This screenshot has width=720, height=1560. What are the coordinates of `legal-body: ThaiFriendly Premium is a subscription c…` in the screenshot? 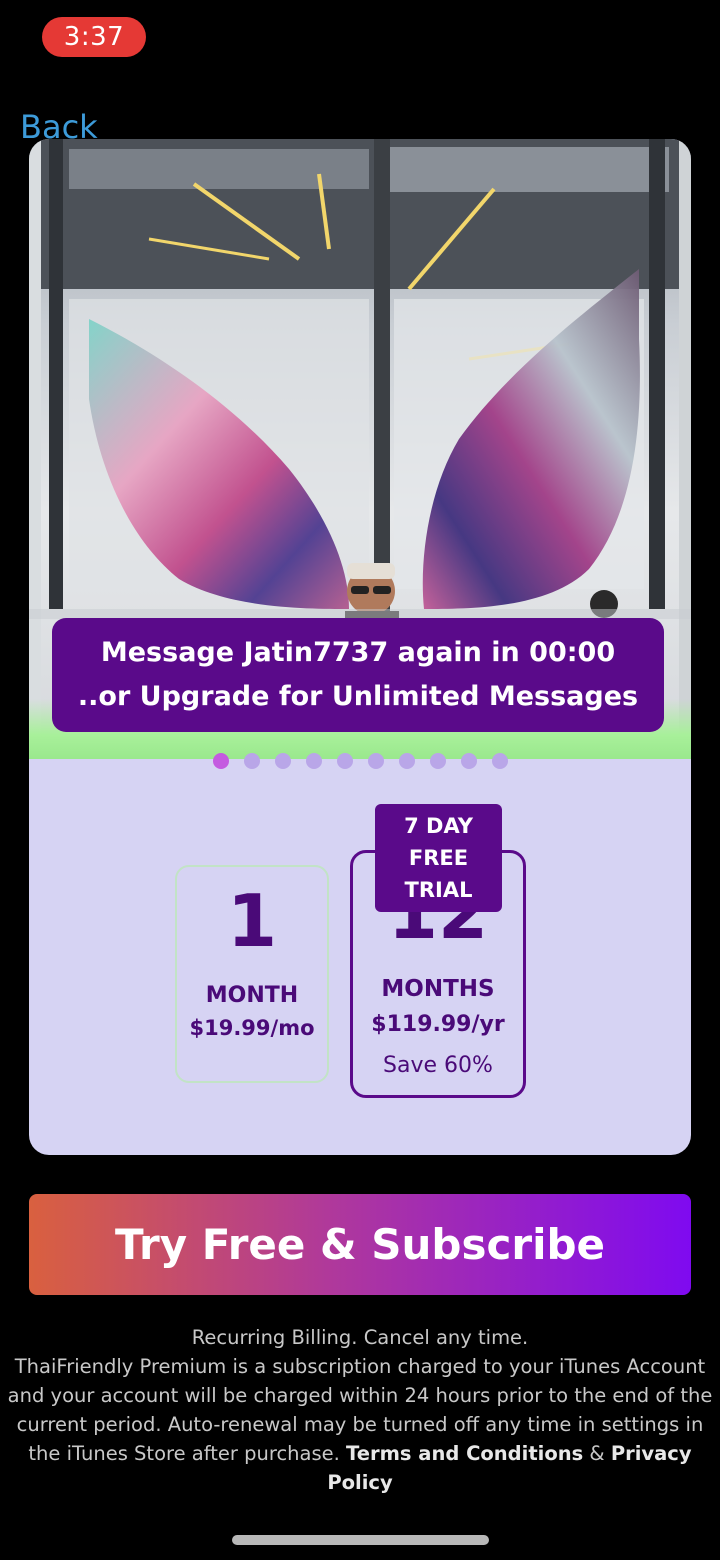 It's located at (360, 1424).